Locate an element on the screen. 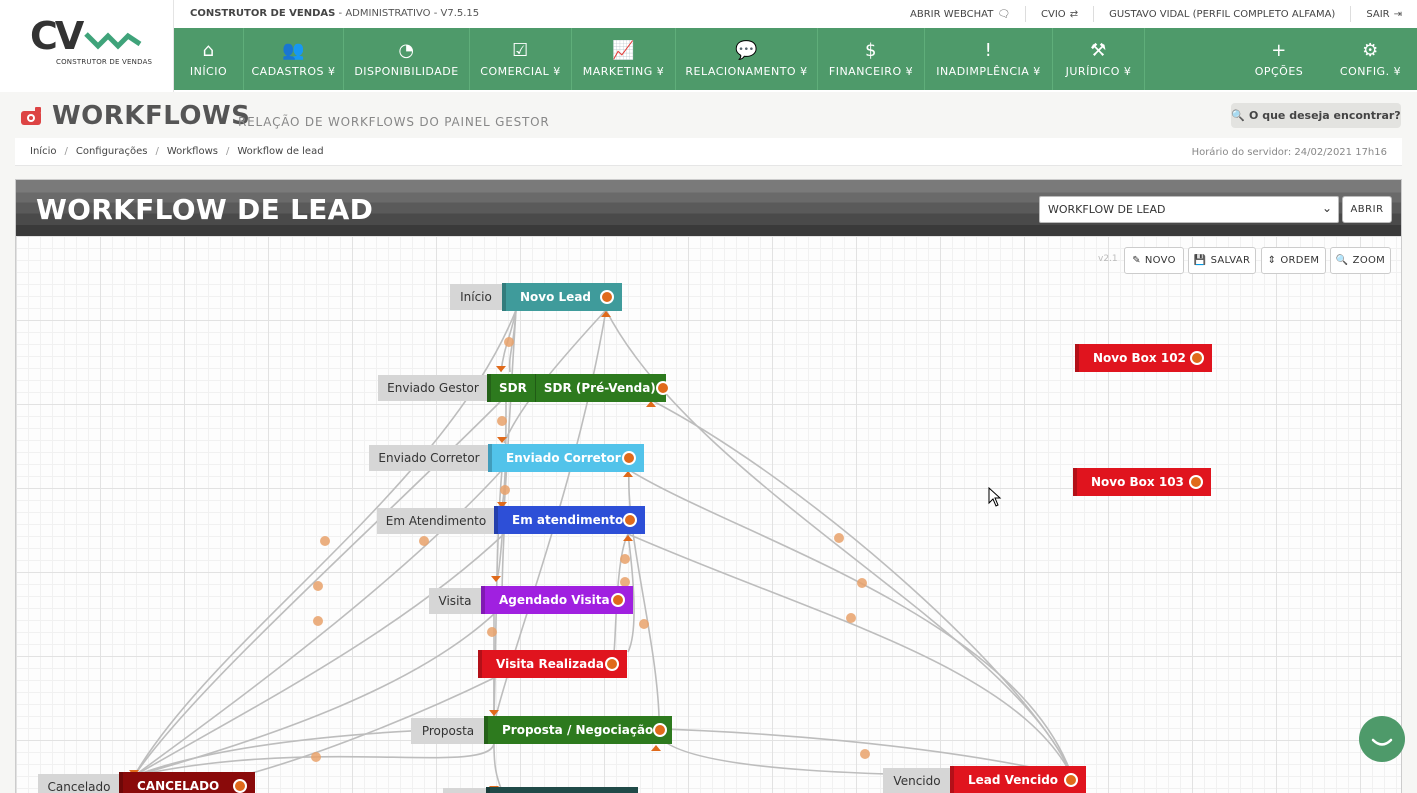  logo-text: CV is located at coordinates (57, 36).